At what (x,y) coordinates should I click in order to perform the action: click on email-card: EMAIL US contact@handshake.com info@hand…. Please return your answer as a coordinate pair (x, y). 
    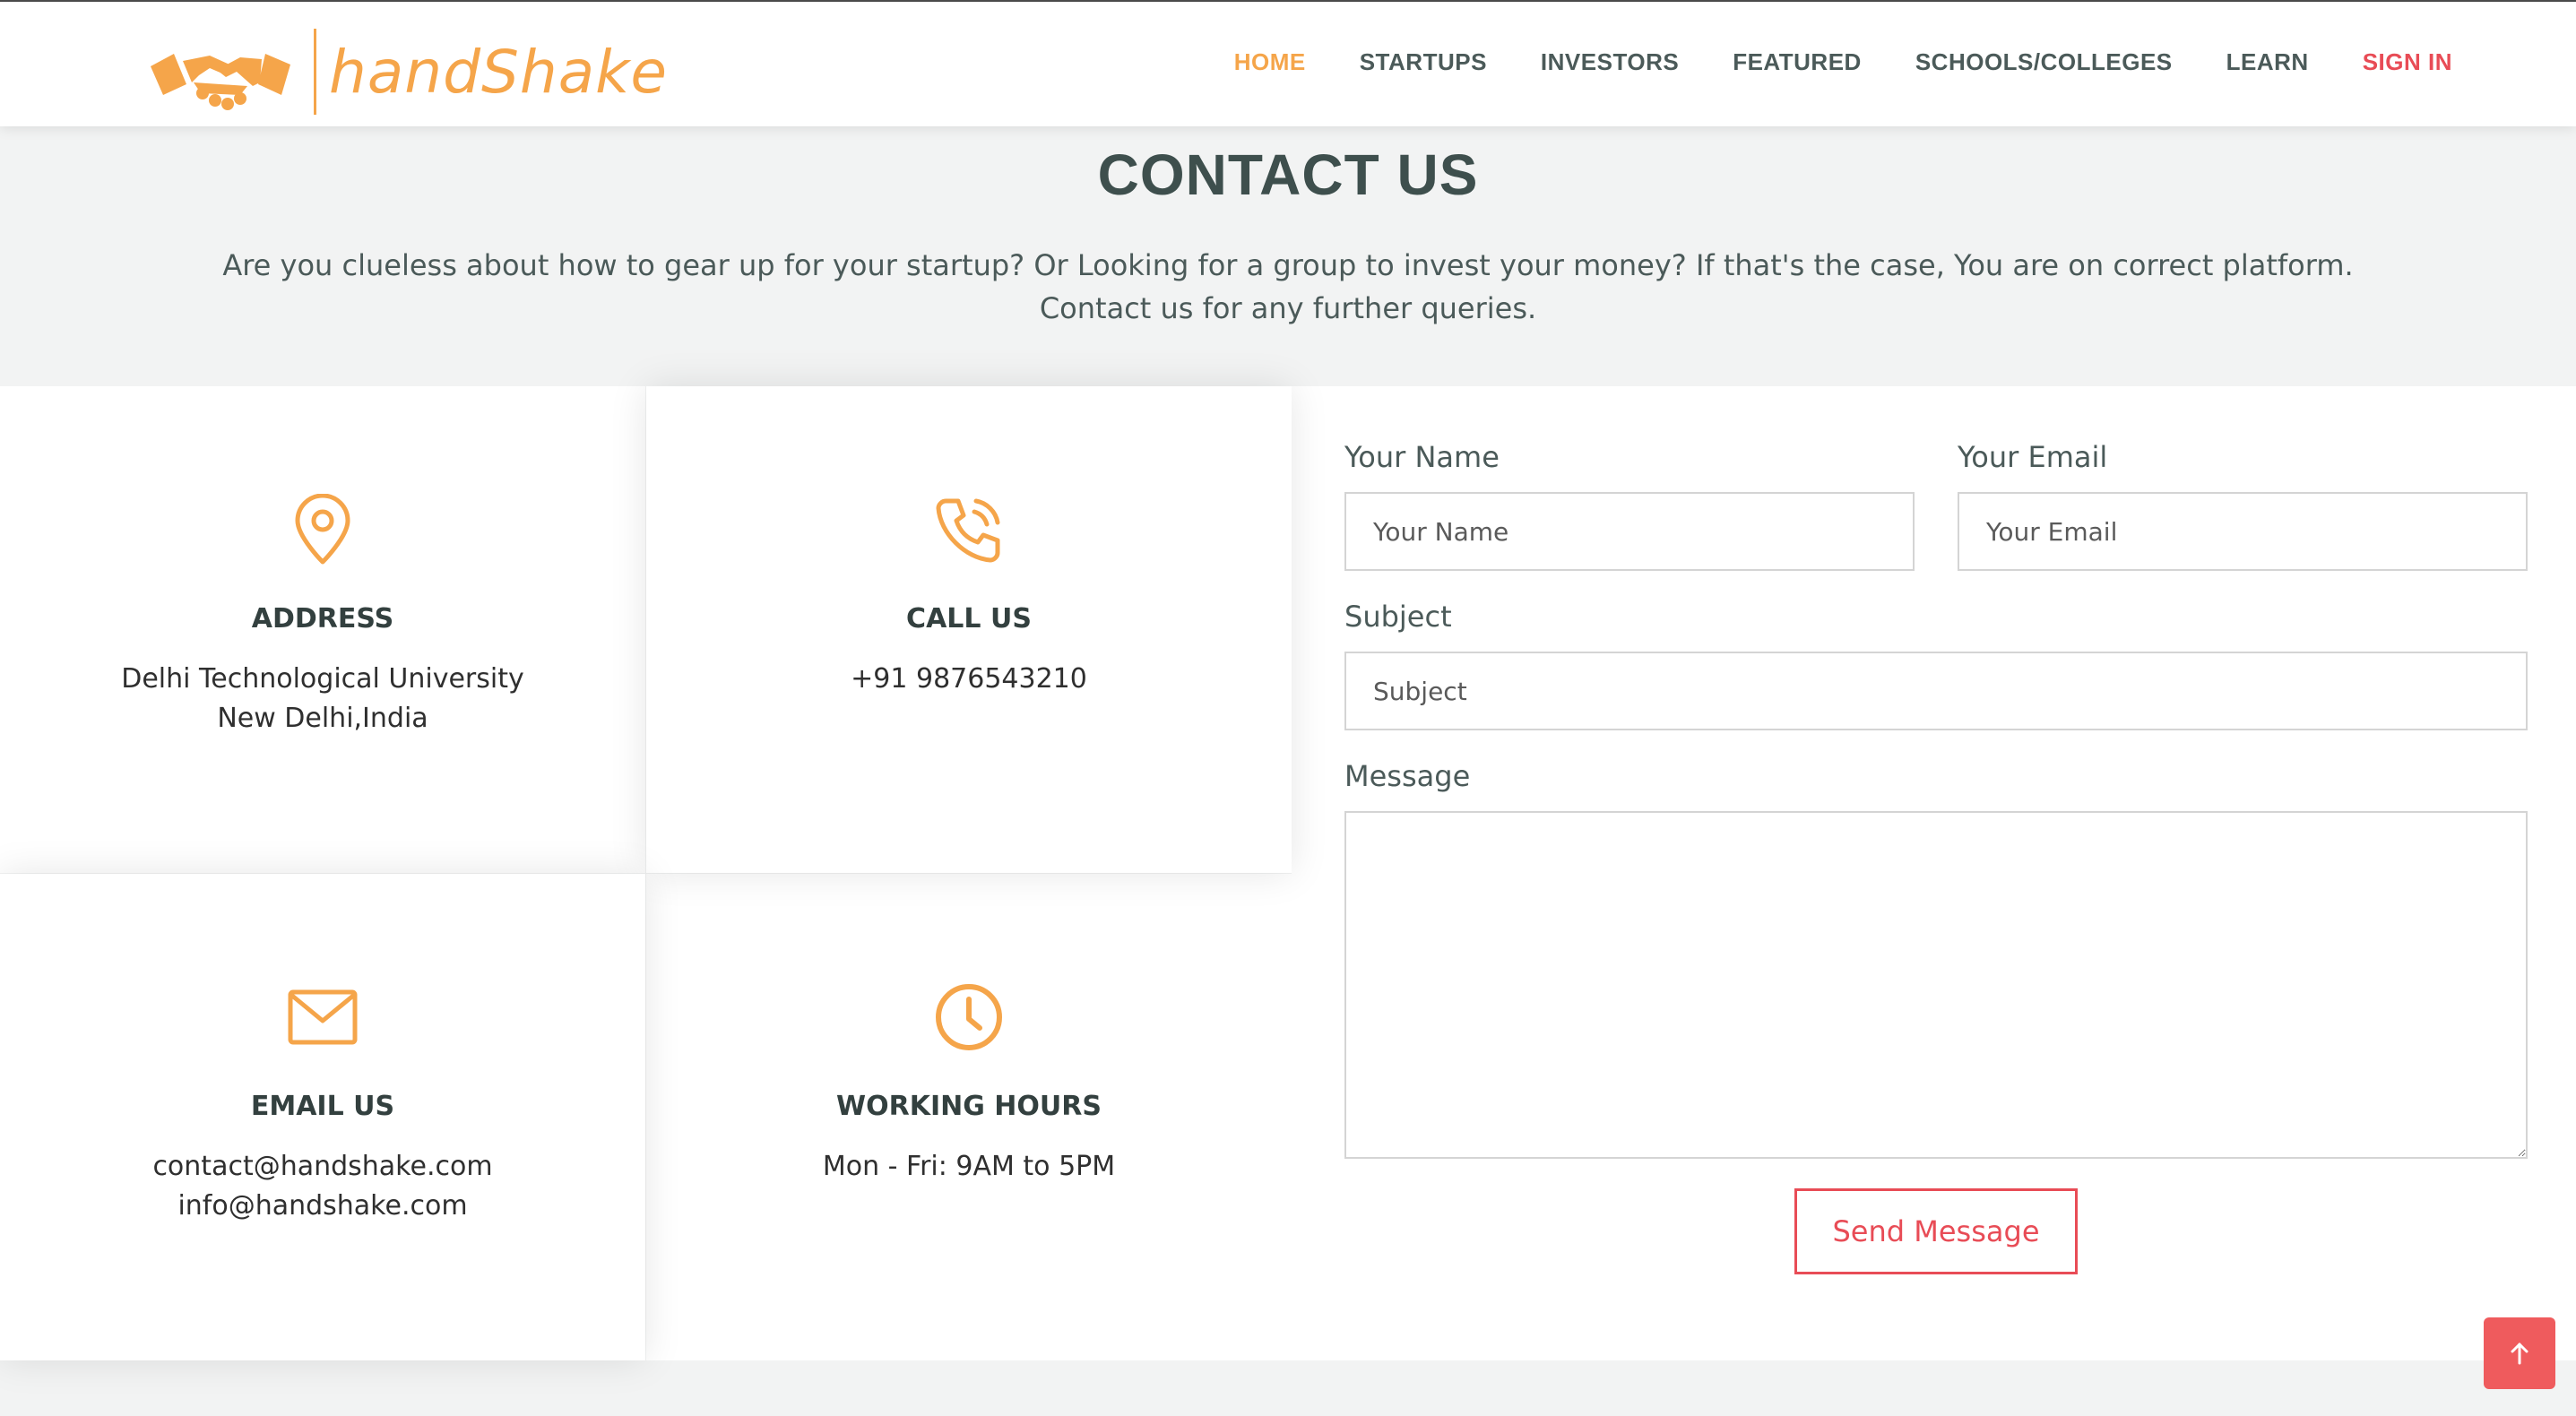
    Looking at the image, I should click on (322, 1117).